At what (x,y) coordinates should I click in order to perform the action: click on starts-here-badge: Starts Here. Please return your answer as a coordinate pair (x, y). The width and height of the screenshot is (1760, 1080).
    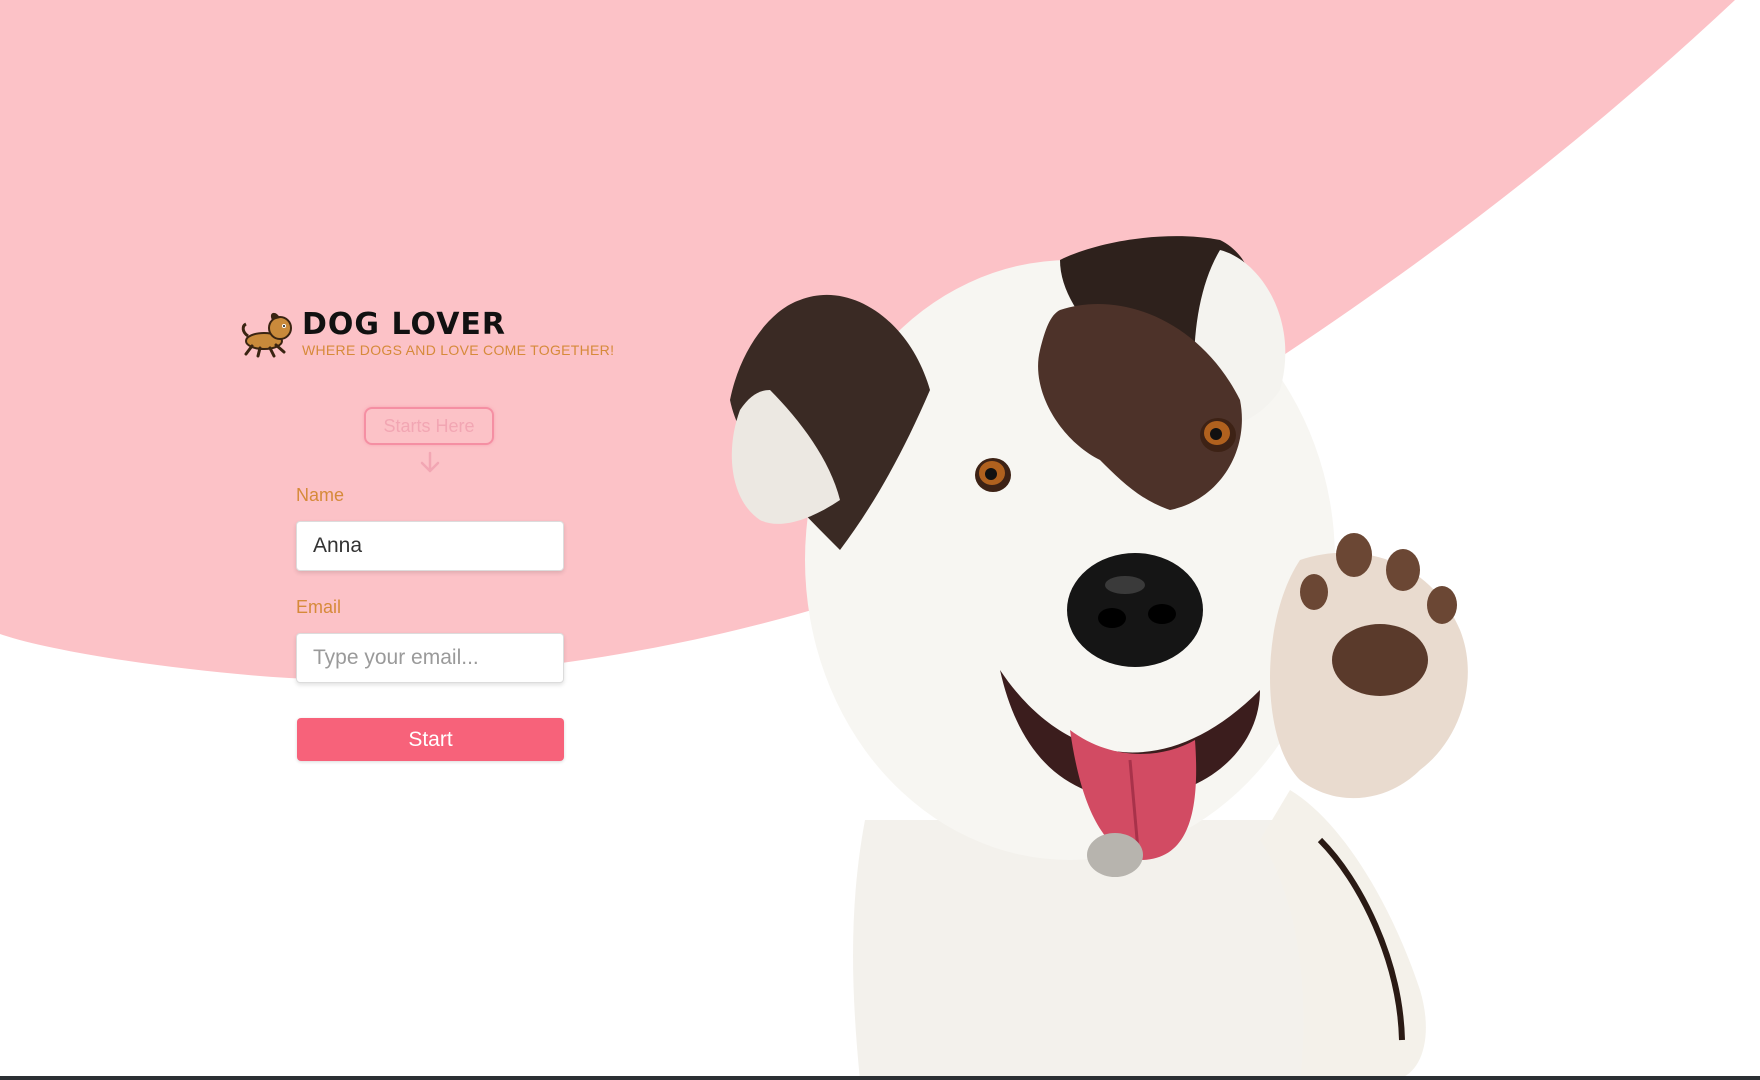
    Looking at the image, I should click on (429, 426).